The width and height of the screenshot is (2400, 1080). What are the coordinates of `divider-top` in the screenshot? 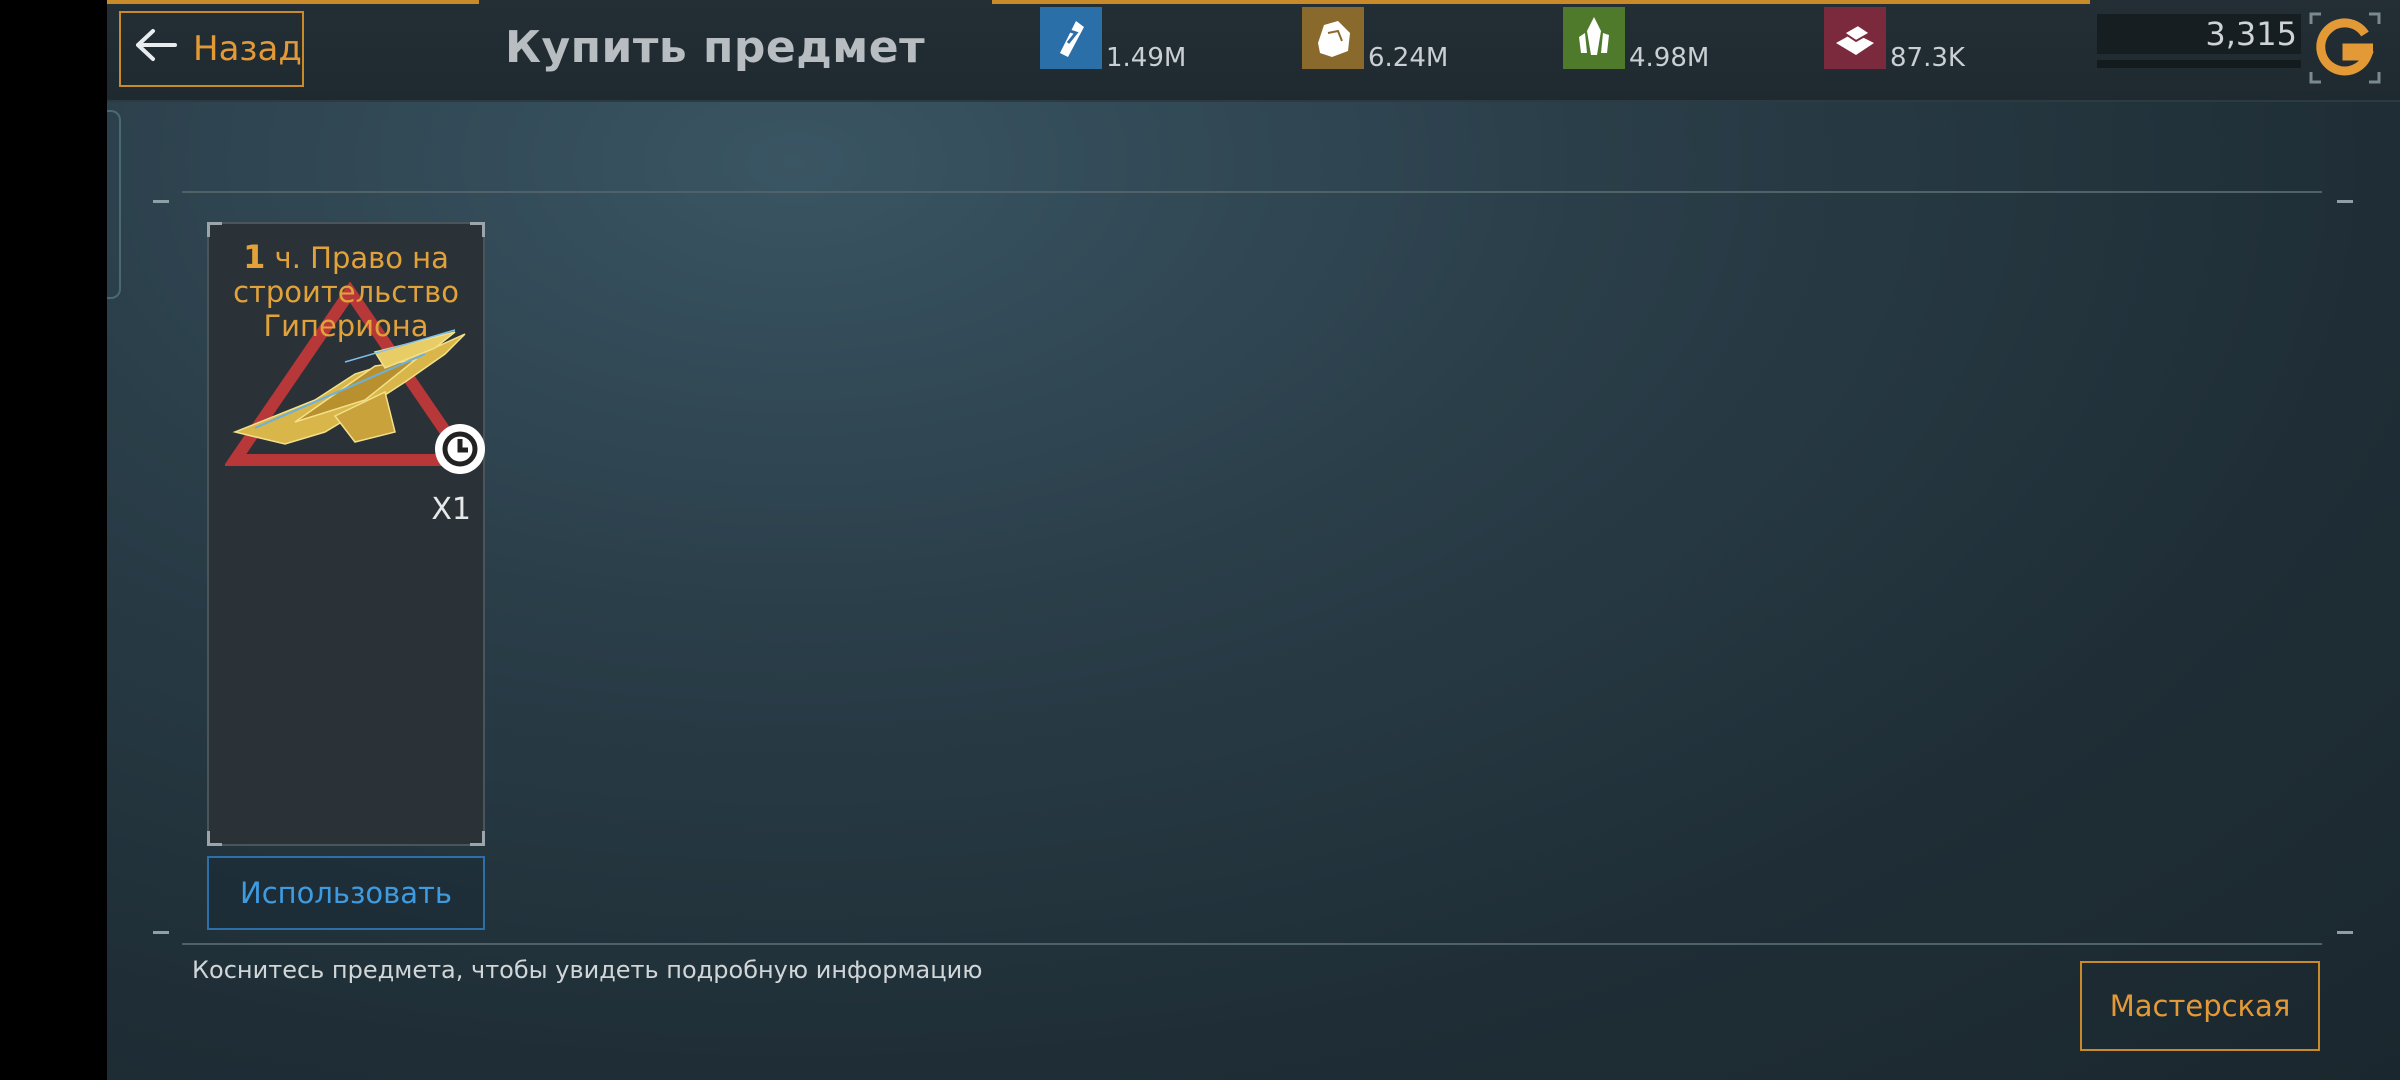 It's located at (1252, 192).